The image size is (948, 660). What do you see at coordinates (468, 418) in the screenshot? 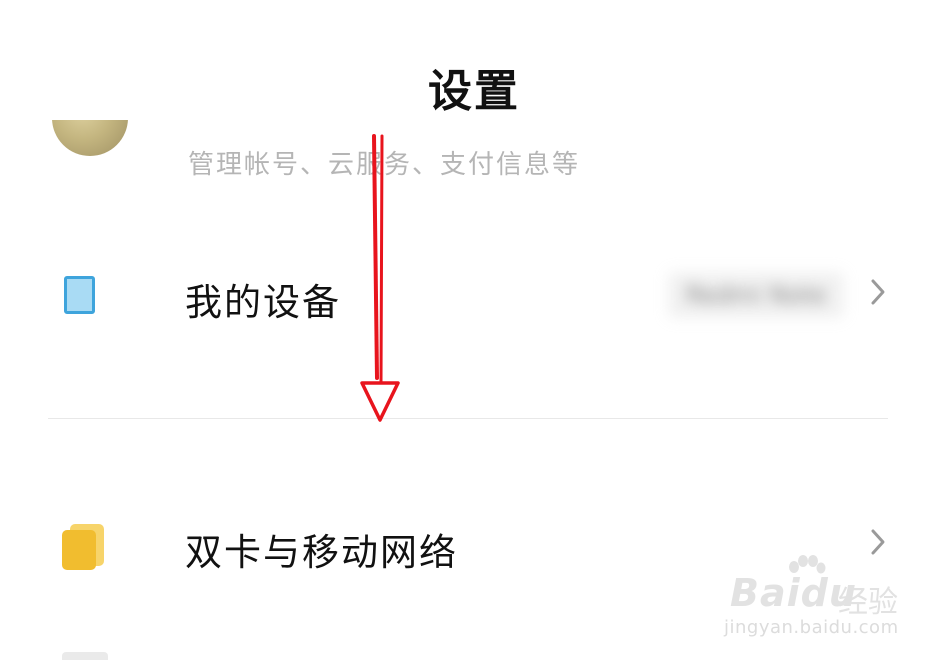
I see `divider` at bounding box center [468, 418].